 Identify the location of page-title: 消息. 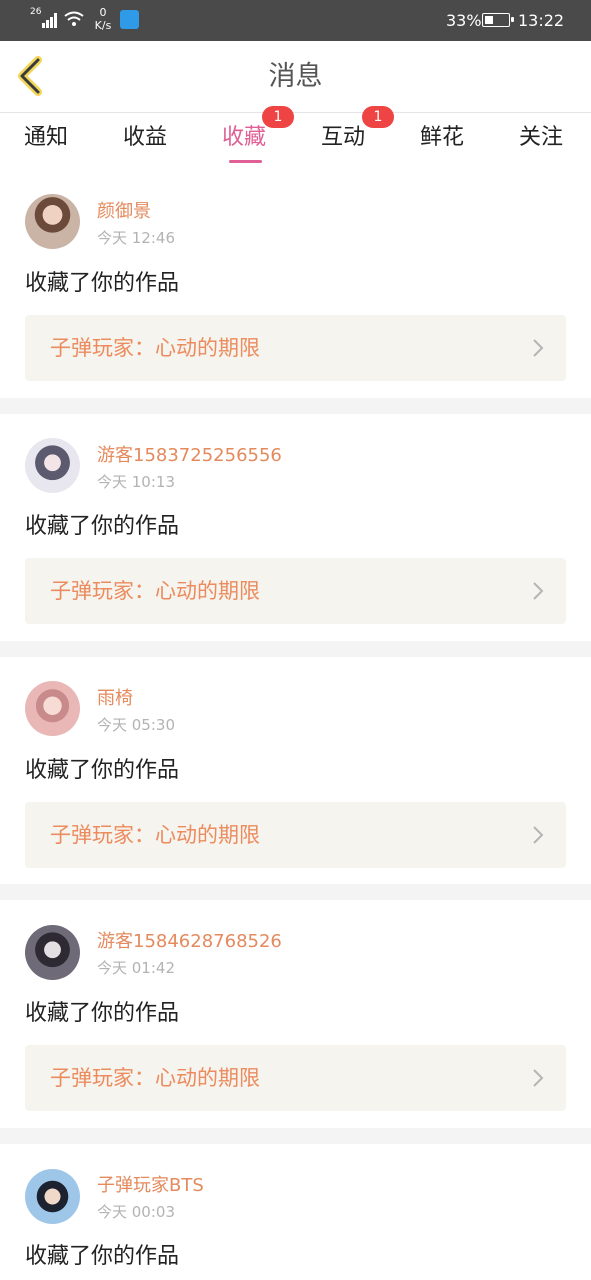
(295, 76).